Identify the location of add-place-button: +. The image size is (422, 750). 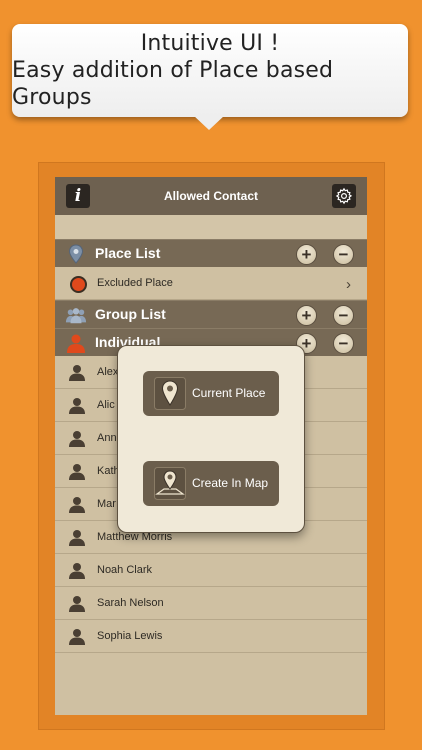
(306, 254).